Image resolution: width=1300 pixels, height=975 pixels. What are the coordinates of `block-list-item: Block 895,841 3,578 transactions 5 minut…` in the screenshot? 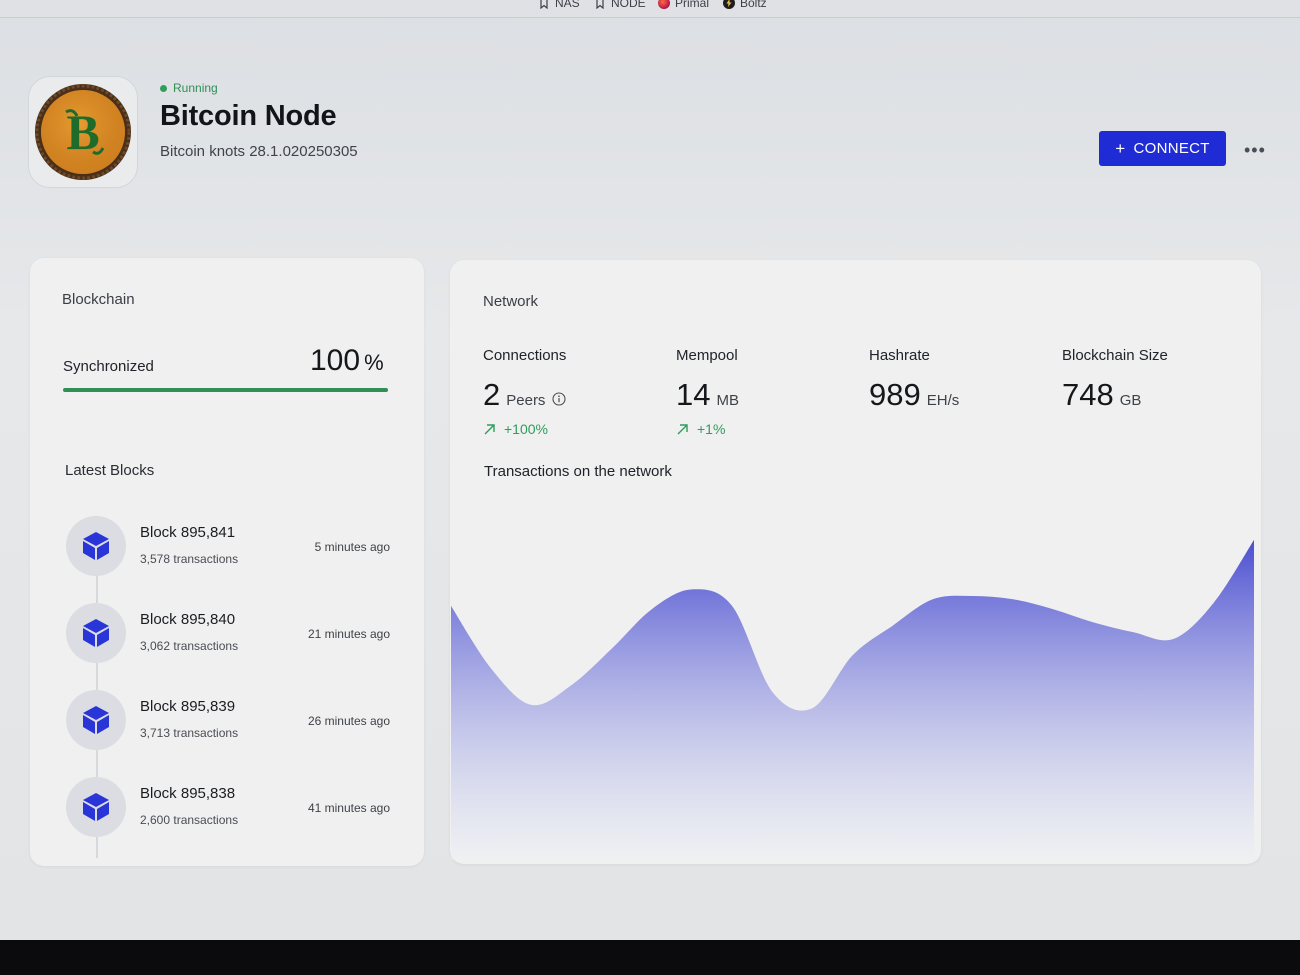 It's located at (231, 548).